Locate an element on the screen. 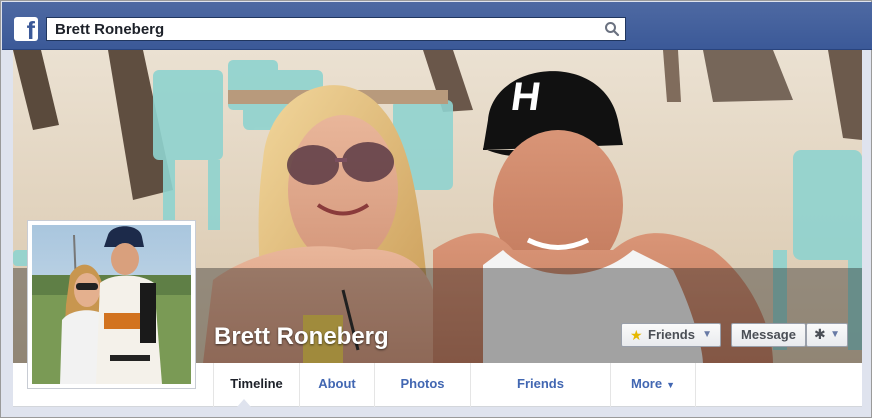  friends-button-label: Friends is located at coordinates (671, 334).